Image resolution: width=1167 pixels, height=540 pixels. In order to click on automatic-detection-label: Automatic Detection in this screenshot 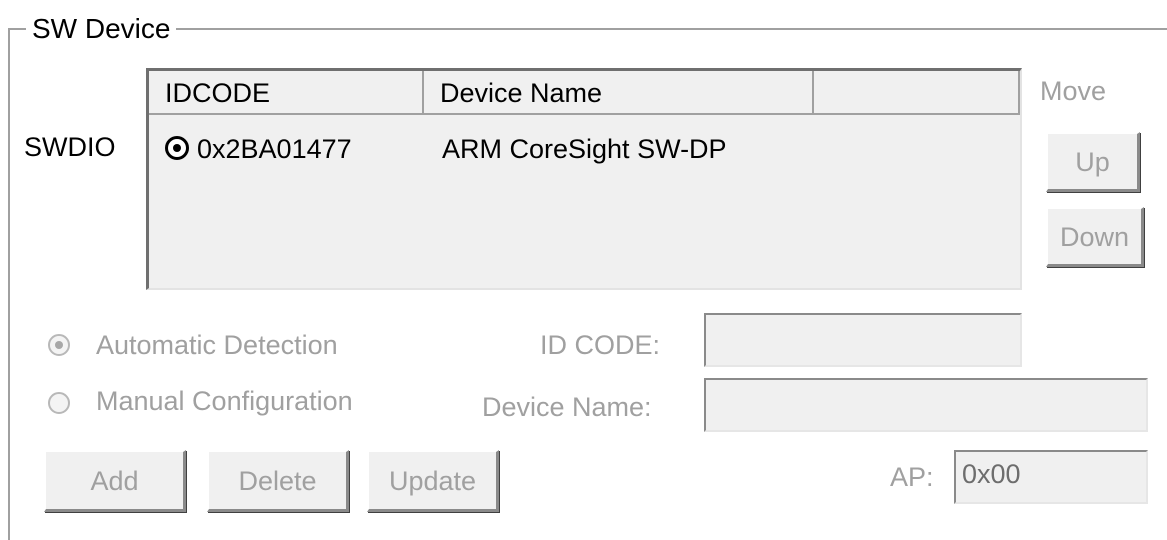, I will do `click(217, 345)`.